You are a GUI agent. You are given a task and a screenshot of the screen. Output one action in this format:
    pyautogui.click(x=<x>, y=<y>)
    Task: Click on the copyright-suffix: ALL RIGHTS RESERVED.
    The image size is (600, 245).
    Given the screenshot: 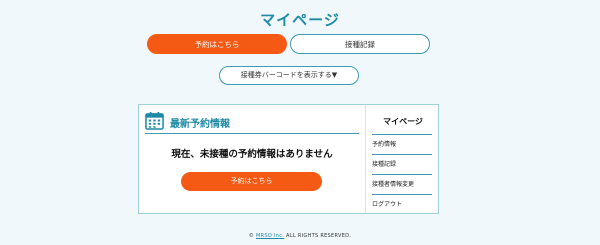 What is the action you would take?
    pyautogui.click(x=318, y=236)
    